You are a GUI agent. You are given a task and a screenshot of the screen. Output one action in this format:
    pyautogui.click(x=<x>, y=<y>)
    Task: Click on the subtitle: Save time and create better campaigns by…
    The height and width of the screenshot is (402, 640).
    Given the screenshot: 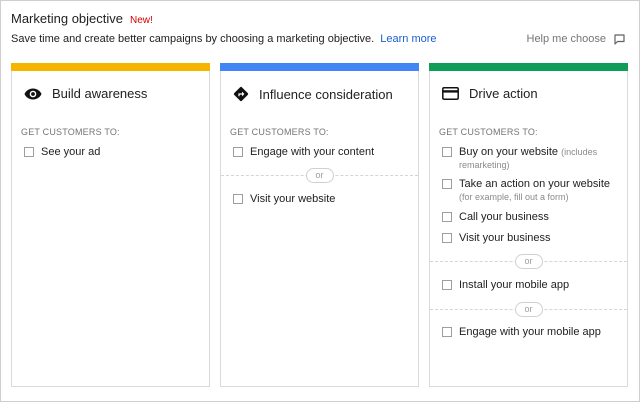 What is the action you would take?
    pyautogui.click(x=224, y=39)
    